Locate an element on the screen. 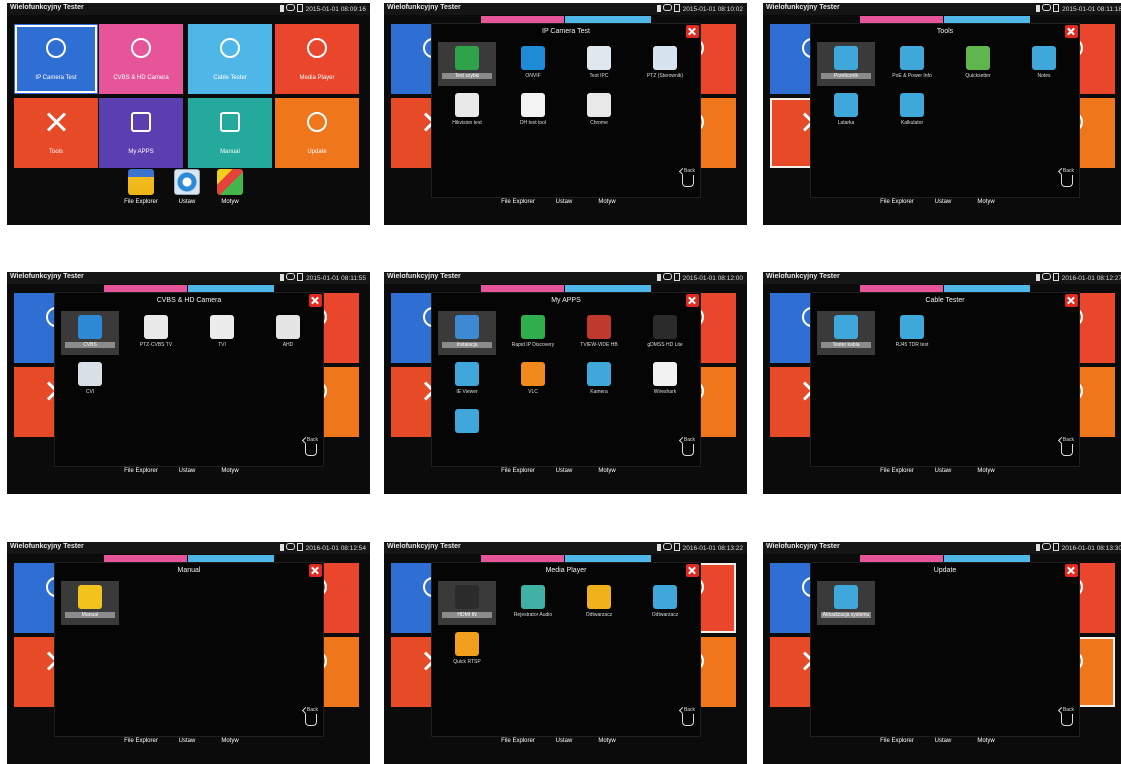 The image size is (1121, 764). app-item: Hikvision test is located at coordinates (467, 111).